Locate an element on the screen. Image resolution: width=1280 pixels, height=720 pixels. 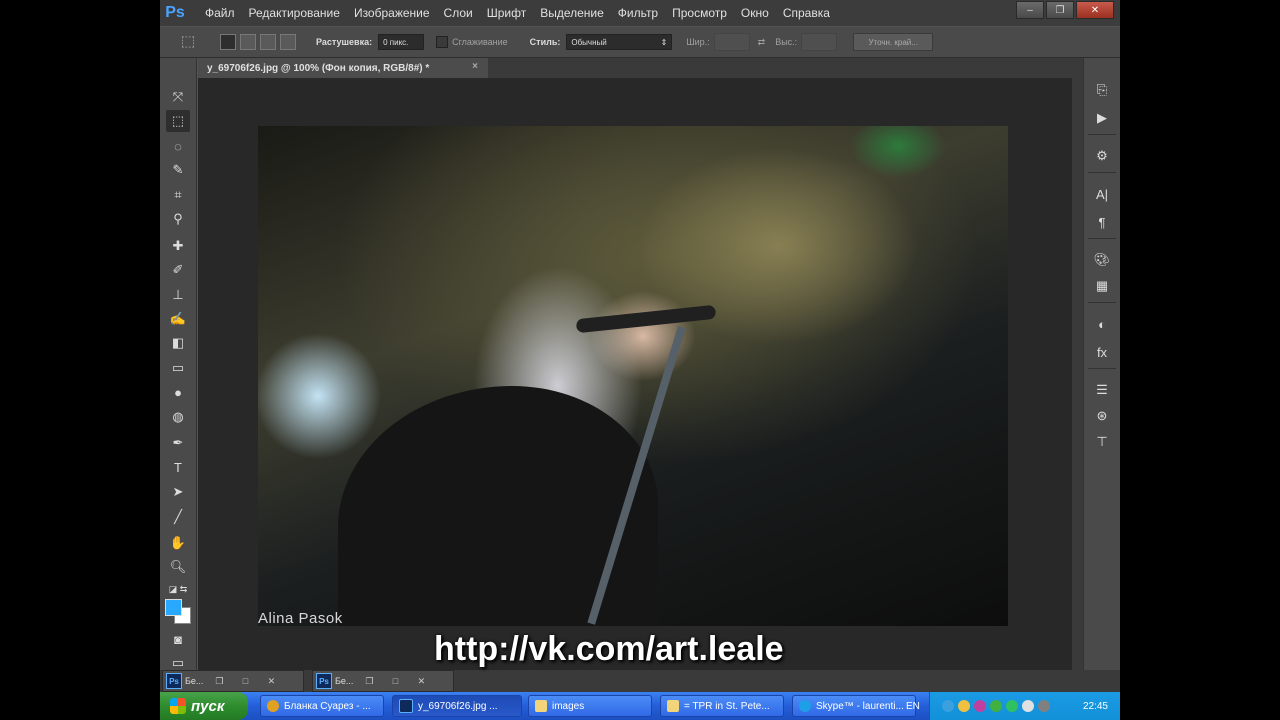
paragraph-panel-icon: ¶ is located at coordinates (1102, 222).